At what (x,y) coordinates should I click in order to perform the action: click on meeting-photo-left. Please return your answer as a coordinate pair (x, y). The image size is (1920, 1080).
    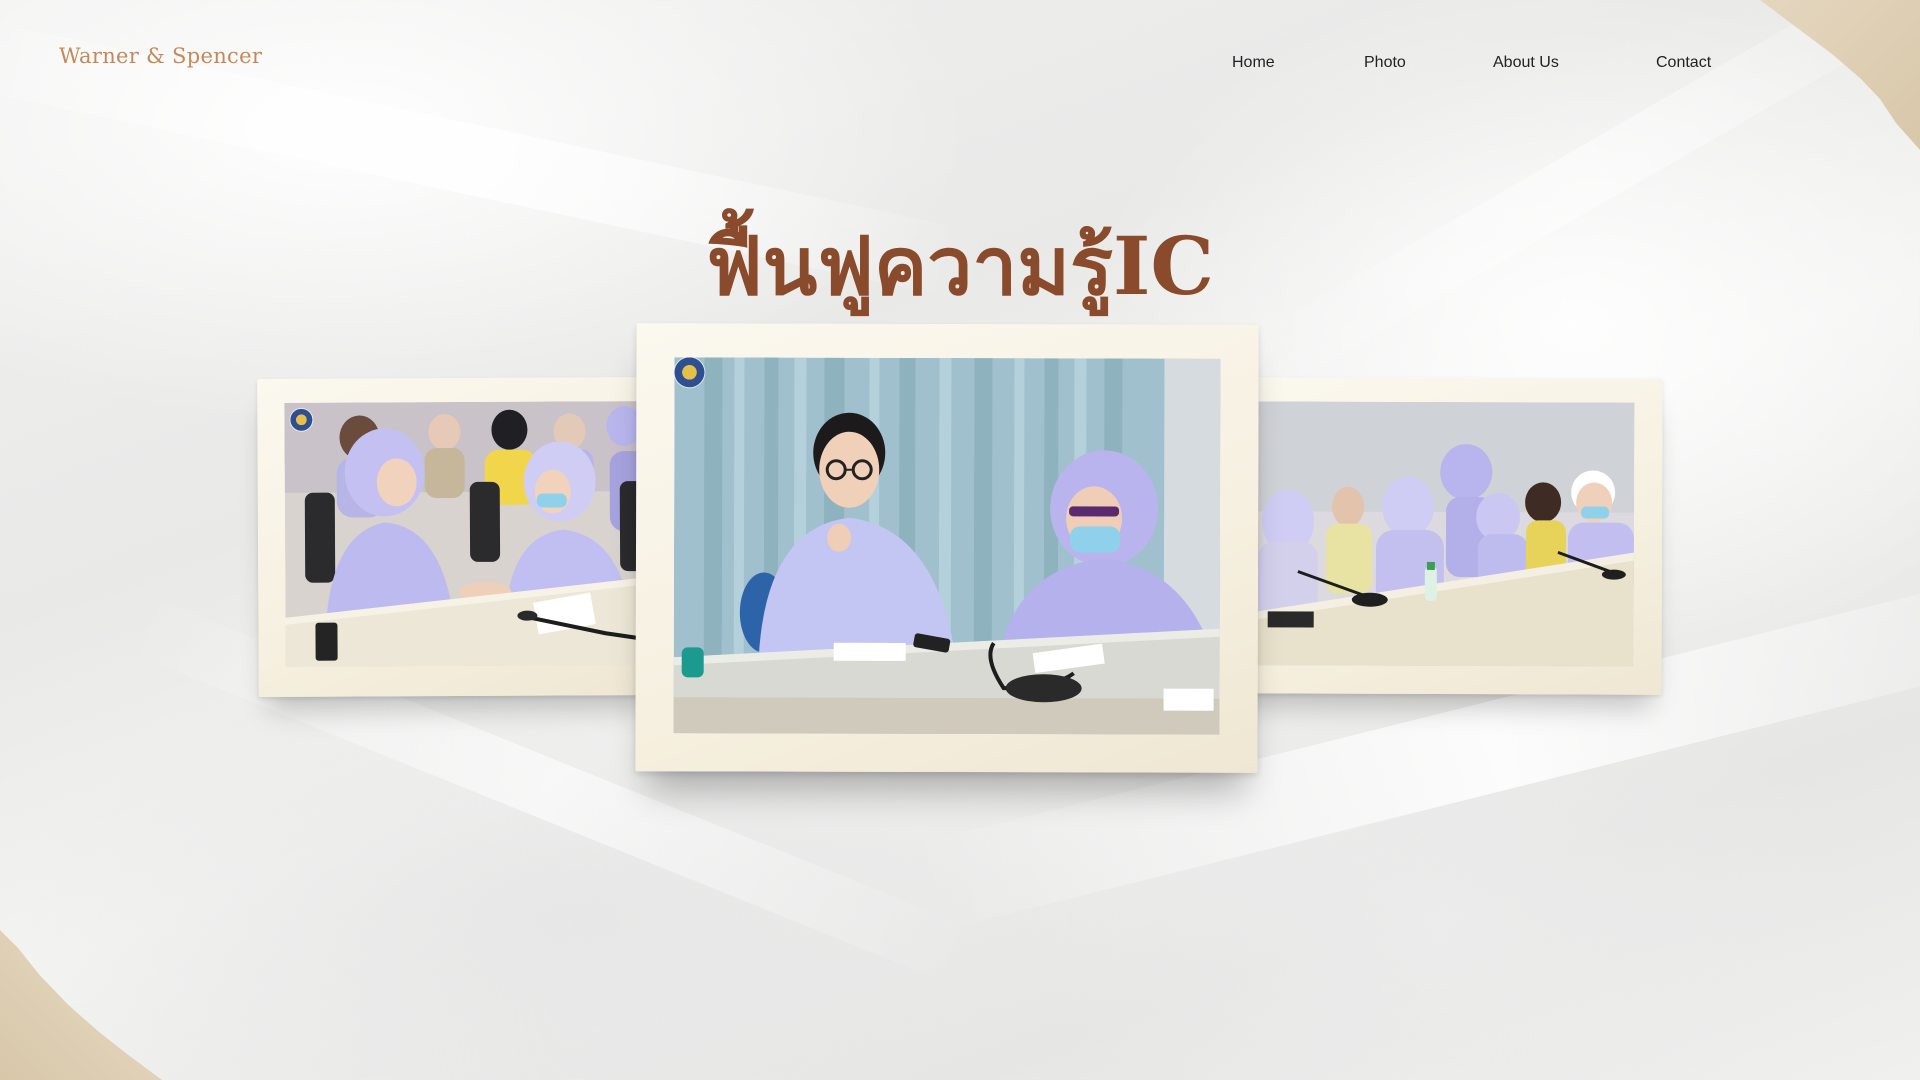
    Looking at the image, I should click on (471, 533).